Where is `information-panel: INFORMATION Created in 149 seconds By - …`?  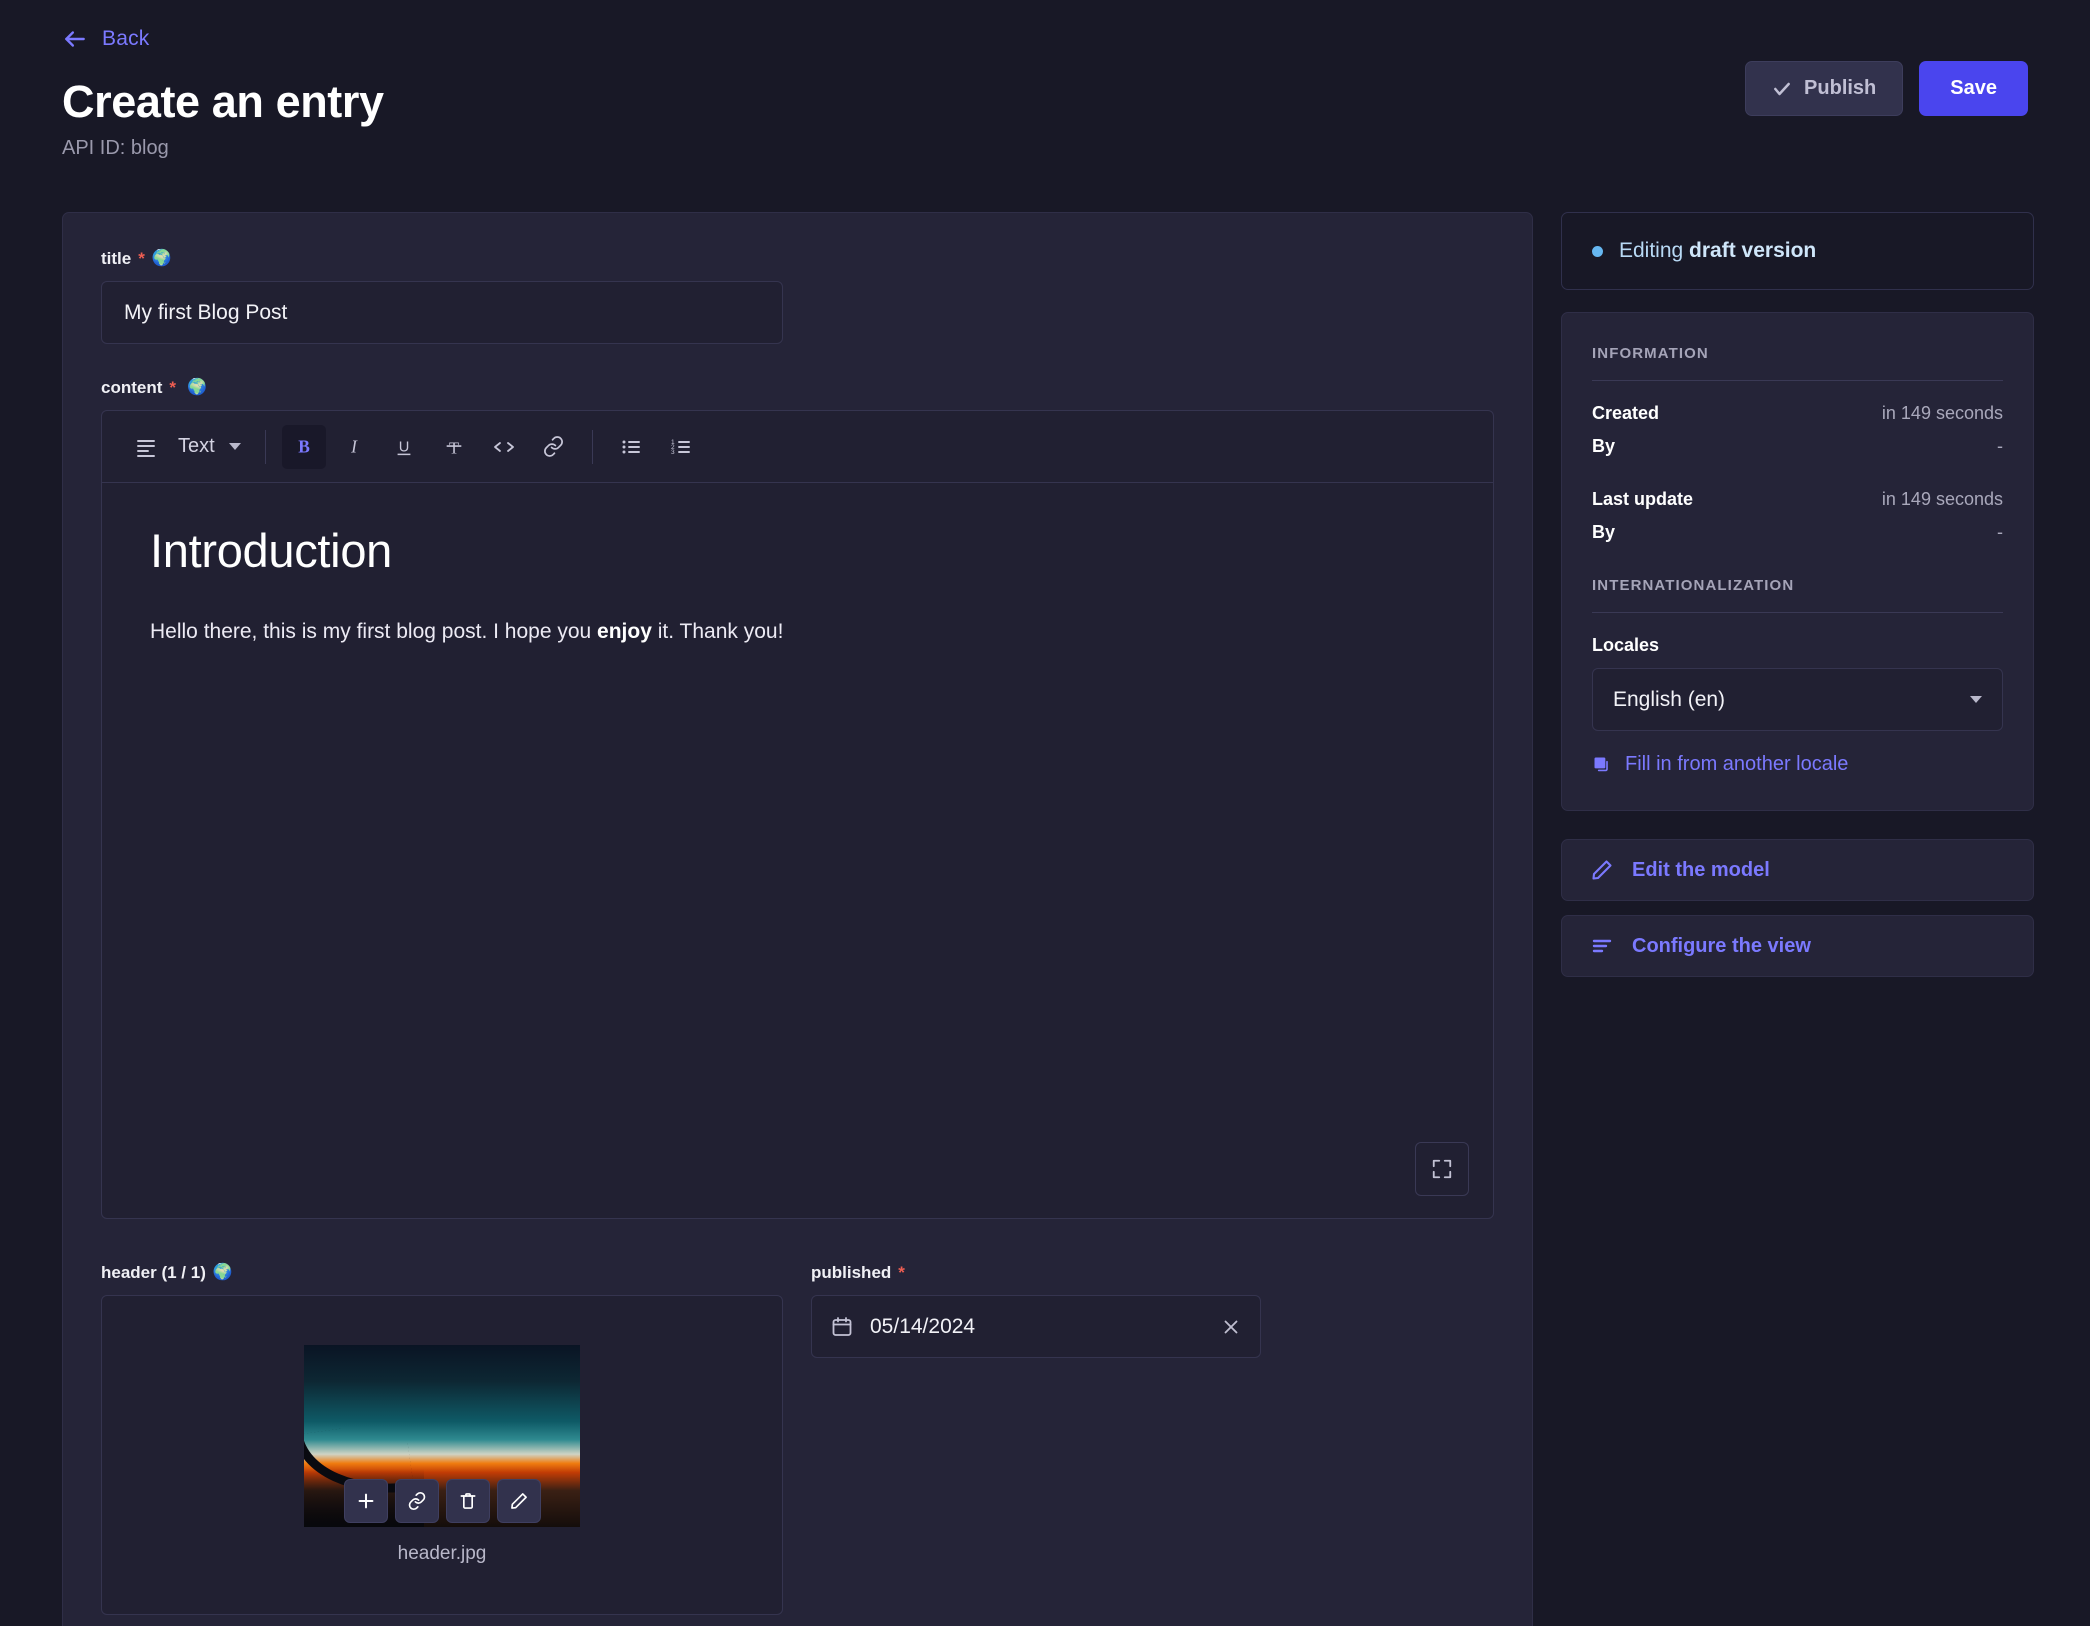
information-panel: INFORMATION Created in 149 seconds By - … is located at coordinates (1797, 562).